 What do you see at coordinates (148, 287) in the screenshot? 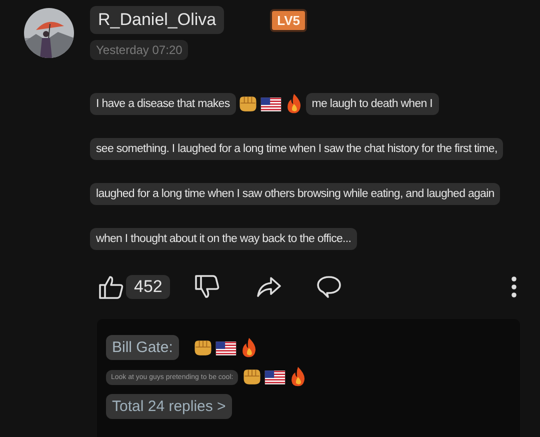
I see `like-count: 452` at bounding box center [148, 287].